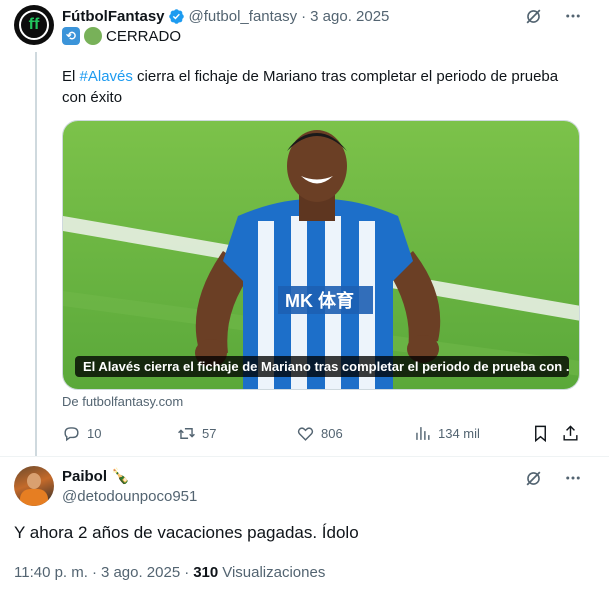  What do you see at coordinates (332, 433) in the screenshot?
I see `like-count: 806` at bounding box center [332, 433].